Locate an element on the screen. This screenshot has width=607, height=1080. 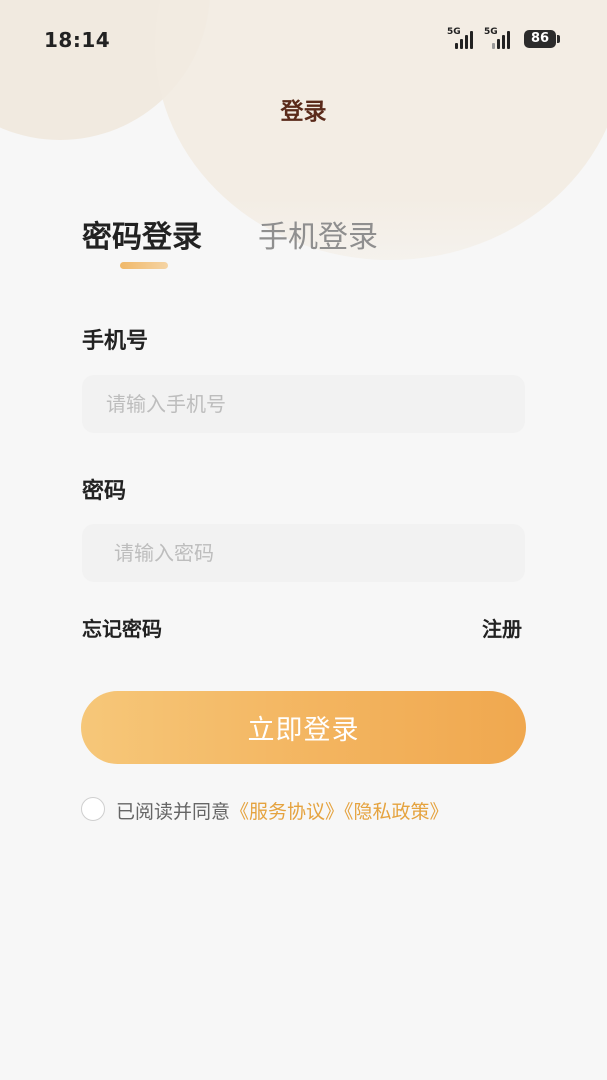
status-bar: 18:14 5G 5G 86 is located at coordinates (303, 40).